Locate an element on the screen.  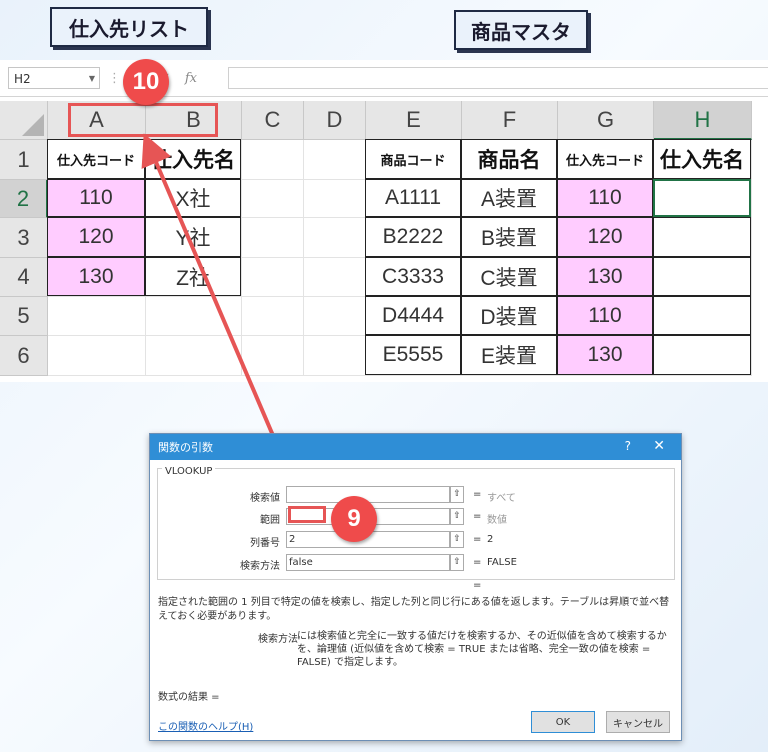
help-icon: ? is located at coordinates (628, 446).